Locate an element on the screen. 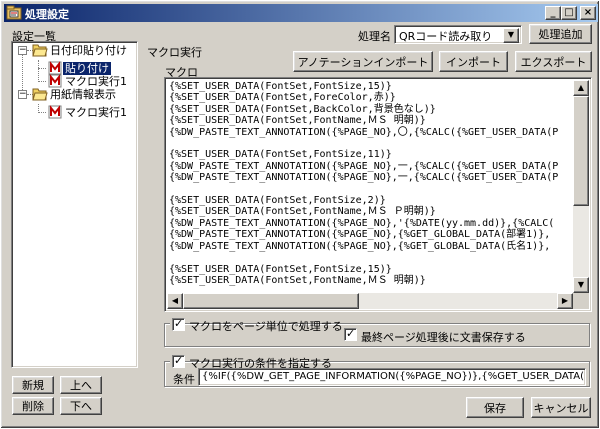 The height and width of the screenshot is (429, 600). save-after-last-checkbox: ✓ is located at coordinates (350, 334).